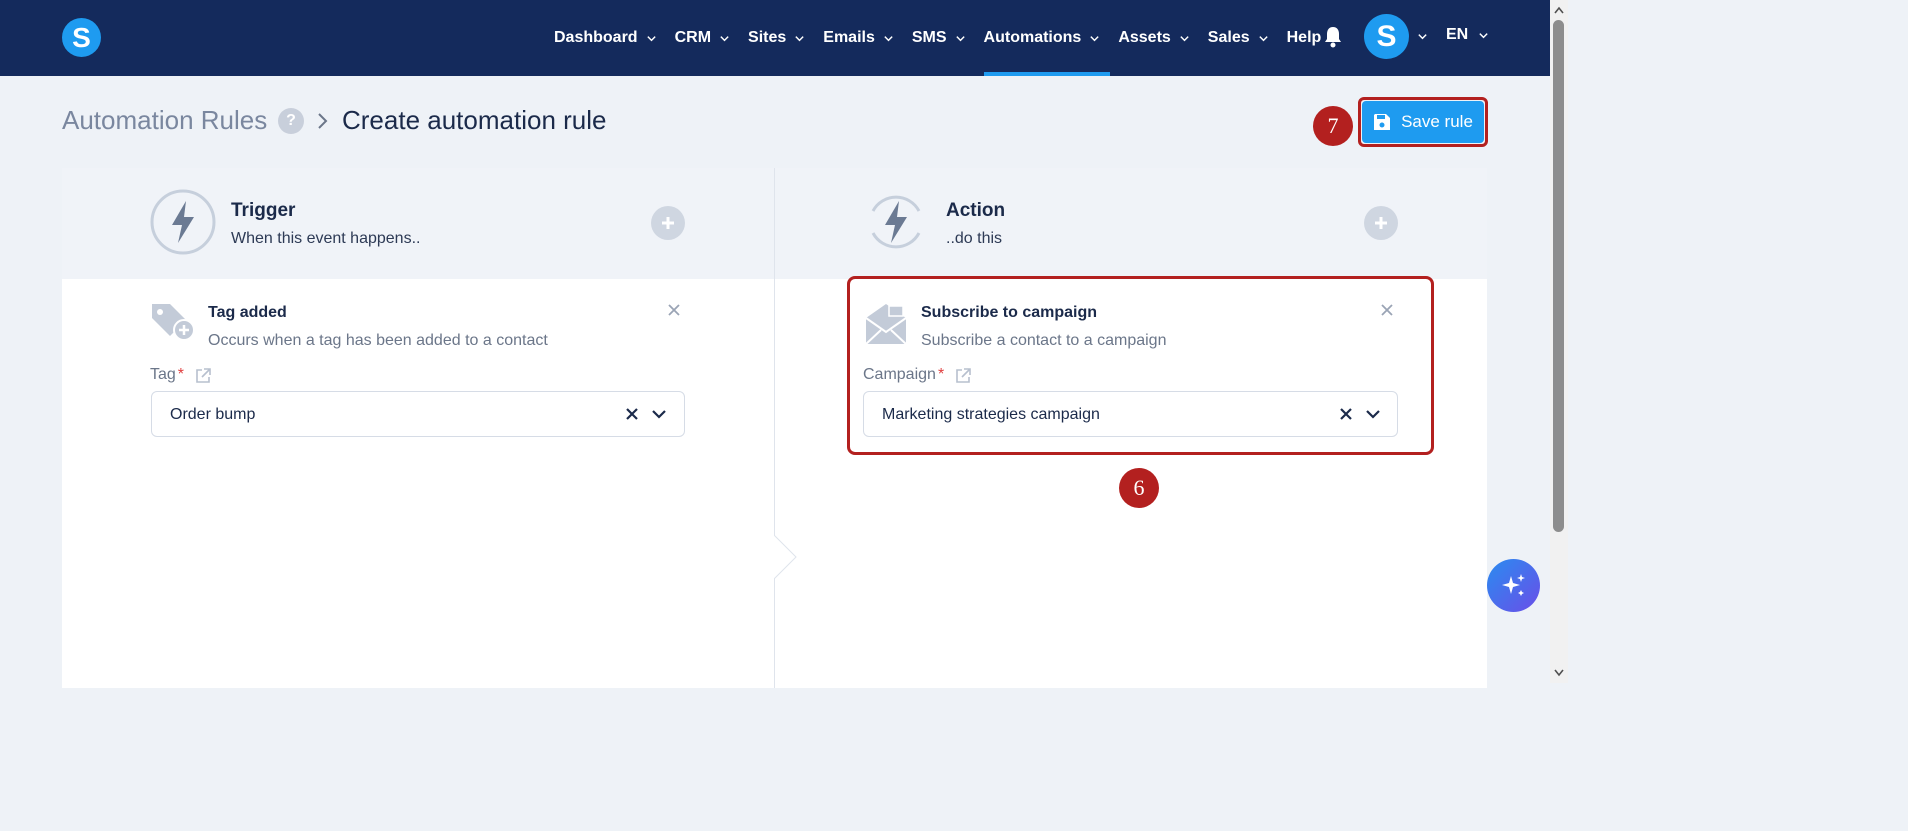 The height and width of the screenshot is (831, 1908). Describe the element at coordinates (203, 376) in the screenshot. I see `external-link-icon` at that location.